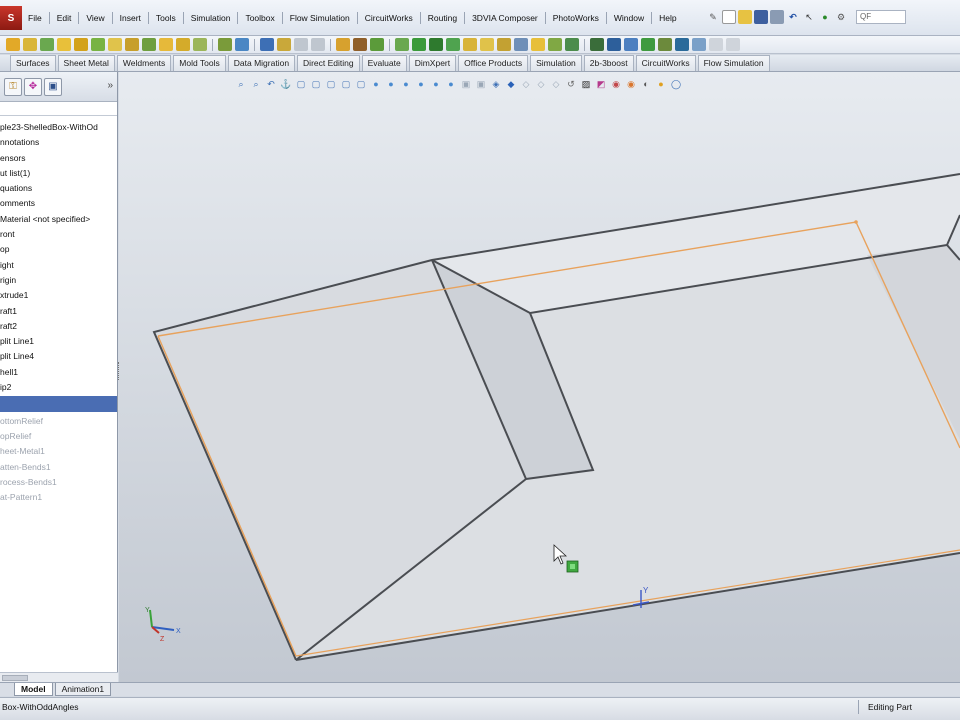  Describe the element at coordinates (881, 17) in the screenshot. I see `search-input: QF` at that location.